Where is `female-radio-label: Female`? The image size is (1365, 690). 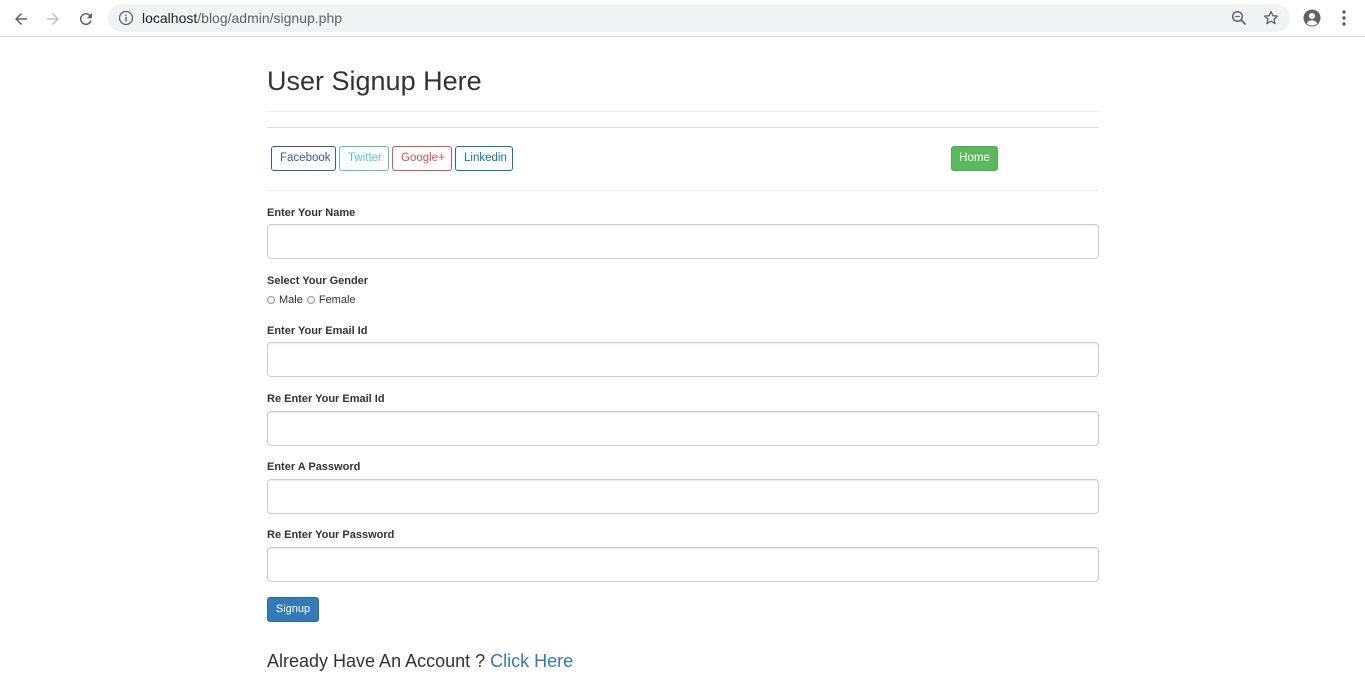
female-radio-label: Female is located at coordinates (337, 300).